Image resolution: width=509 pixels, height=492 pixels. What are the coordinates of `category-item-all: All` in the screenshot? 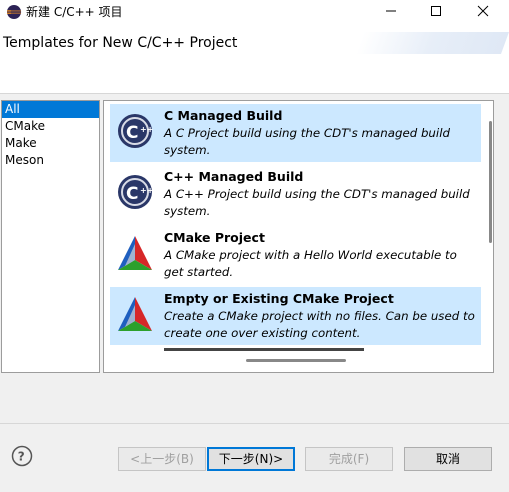 It's located at (50, 109).